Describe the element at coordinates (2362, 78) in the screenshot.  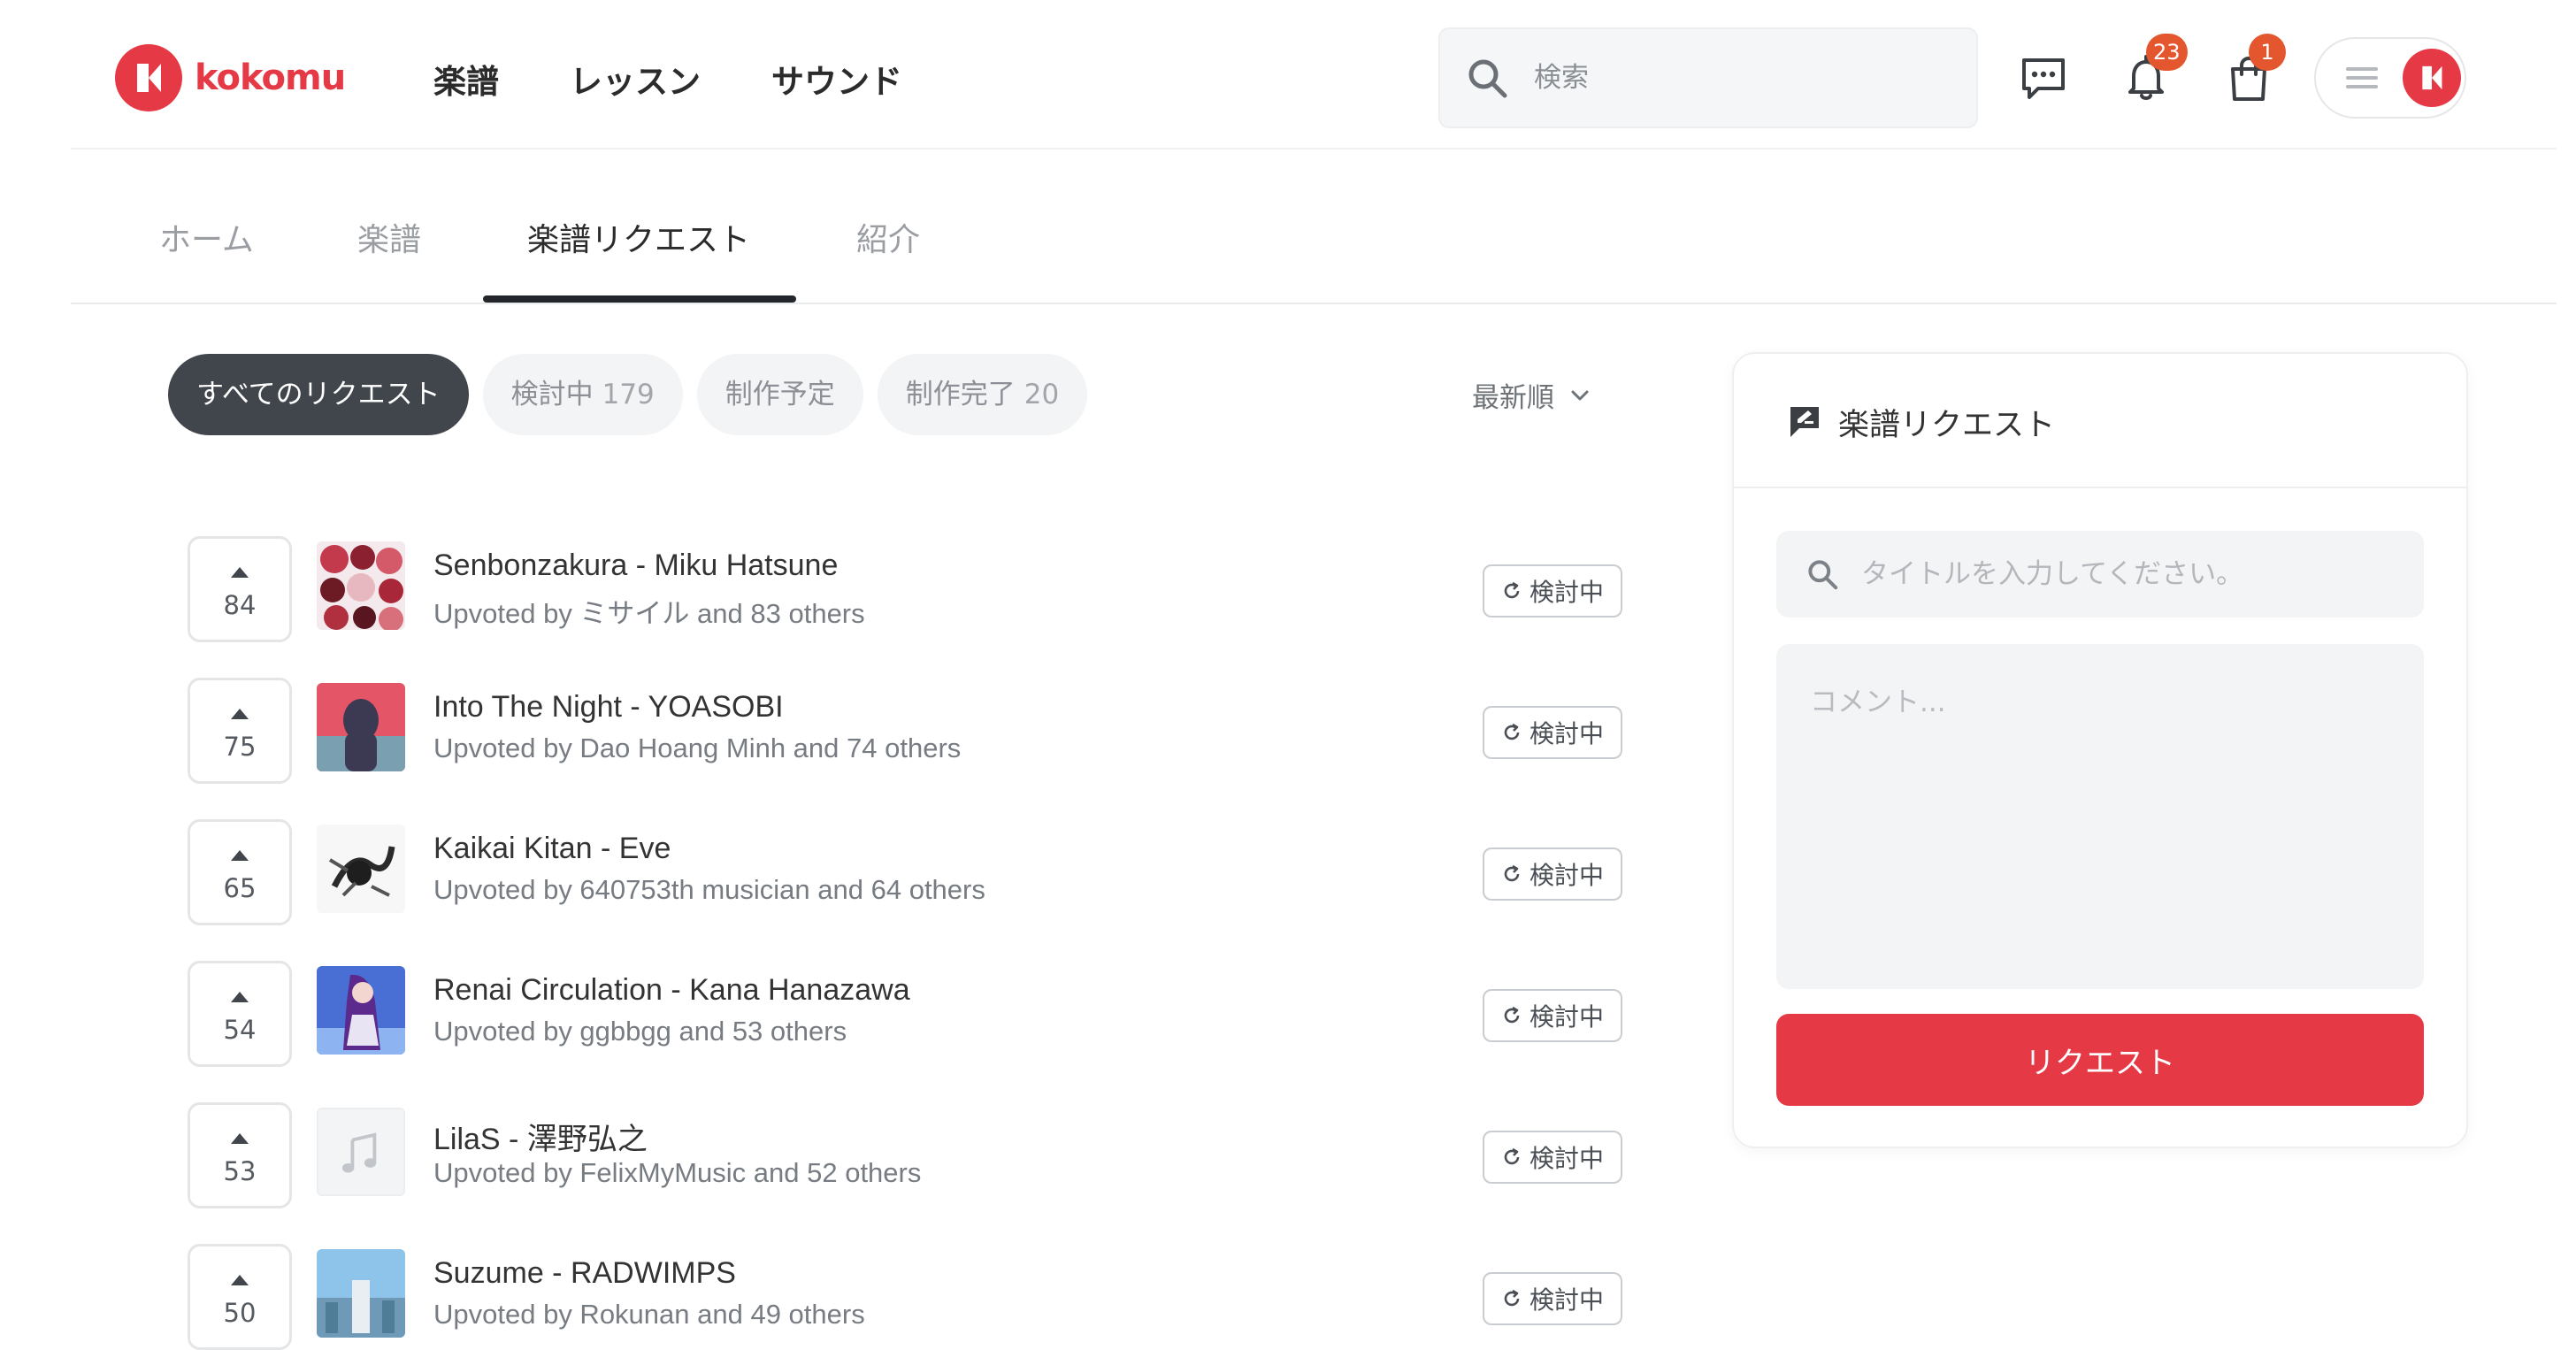
I see `menu-icon` at that location.